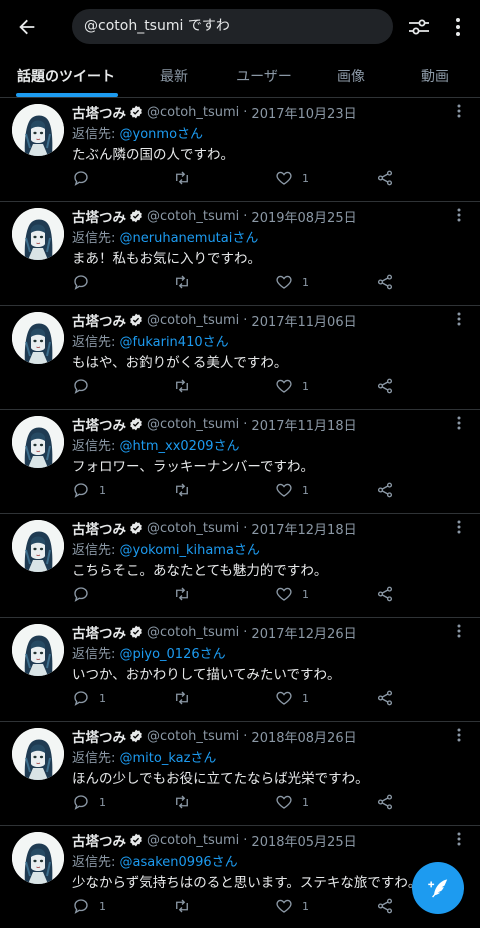 The height and width of the screenshot is (928, 480). I want to click on tweet-header: 古塔つみ @cotoh_tsumi · 2017年12月18日, so click(214, 528).